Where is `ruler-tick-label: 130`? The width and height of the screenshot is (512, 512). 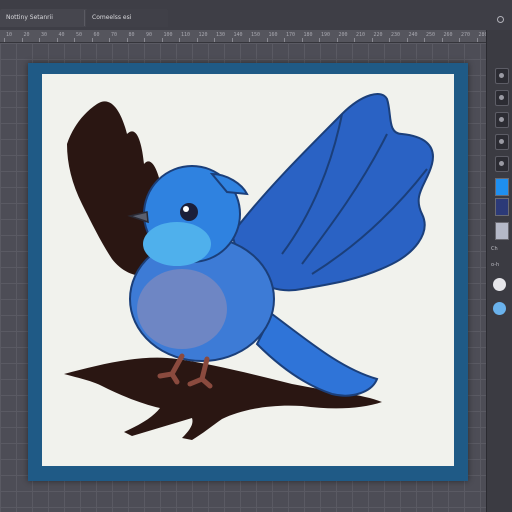
ruler-tick-label: 130 is located at coordinates (221, 35).